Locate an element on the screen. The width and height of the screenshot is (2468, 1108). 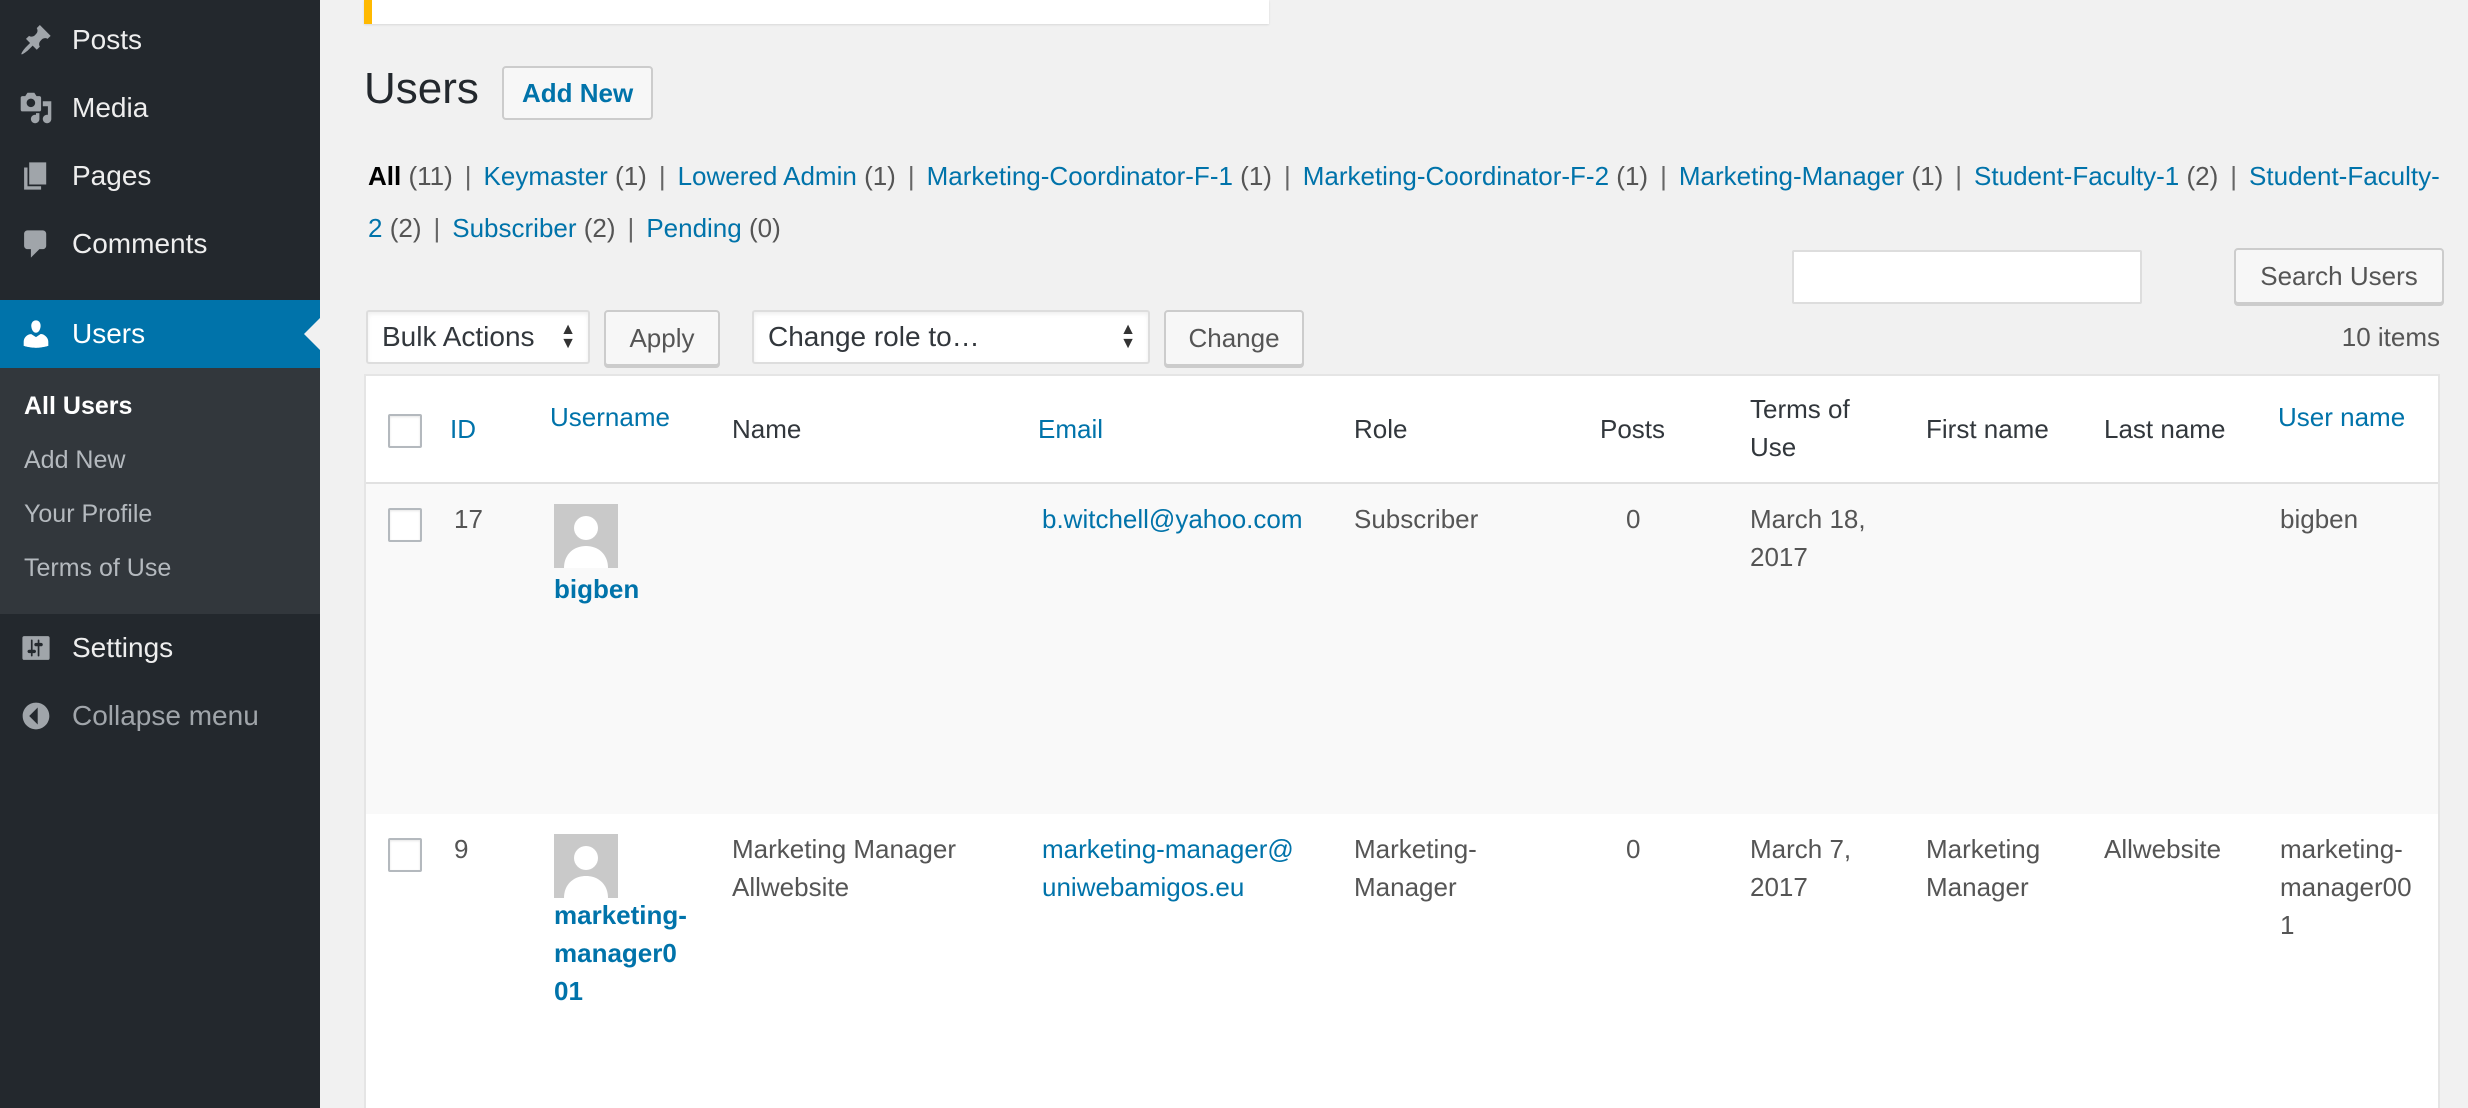
bulk-actions-value: Bulk Actions is located at coordinates (458, 336).